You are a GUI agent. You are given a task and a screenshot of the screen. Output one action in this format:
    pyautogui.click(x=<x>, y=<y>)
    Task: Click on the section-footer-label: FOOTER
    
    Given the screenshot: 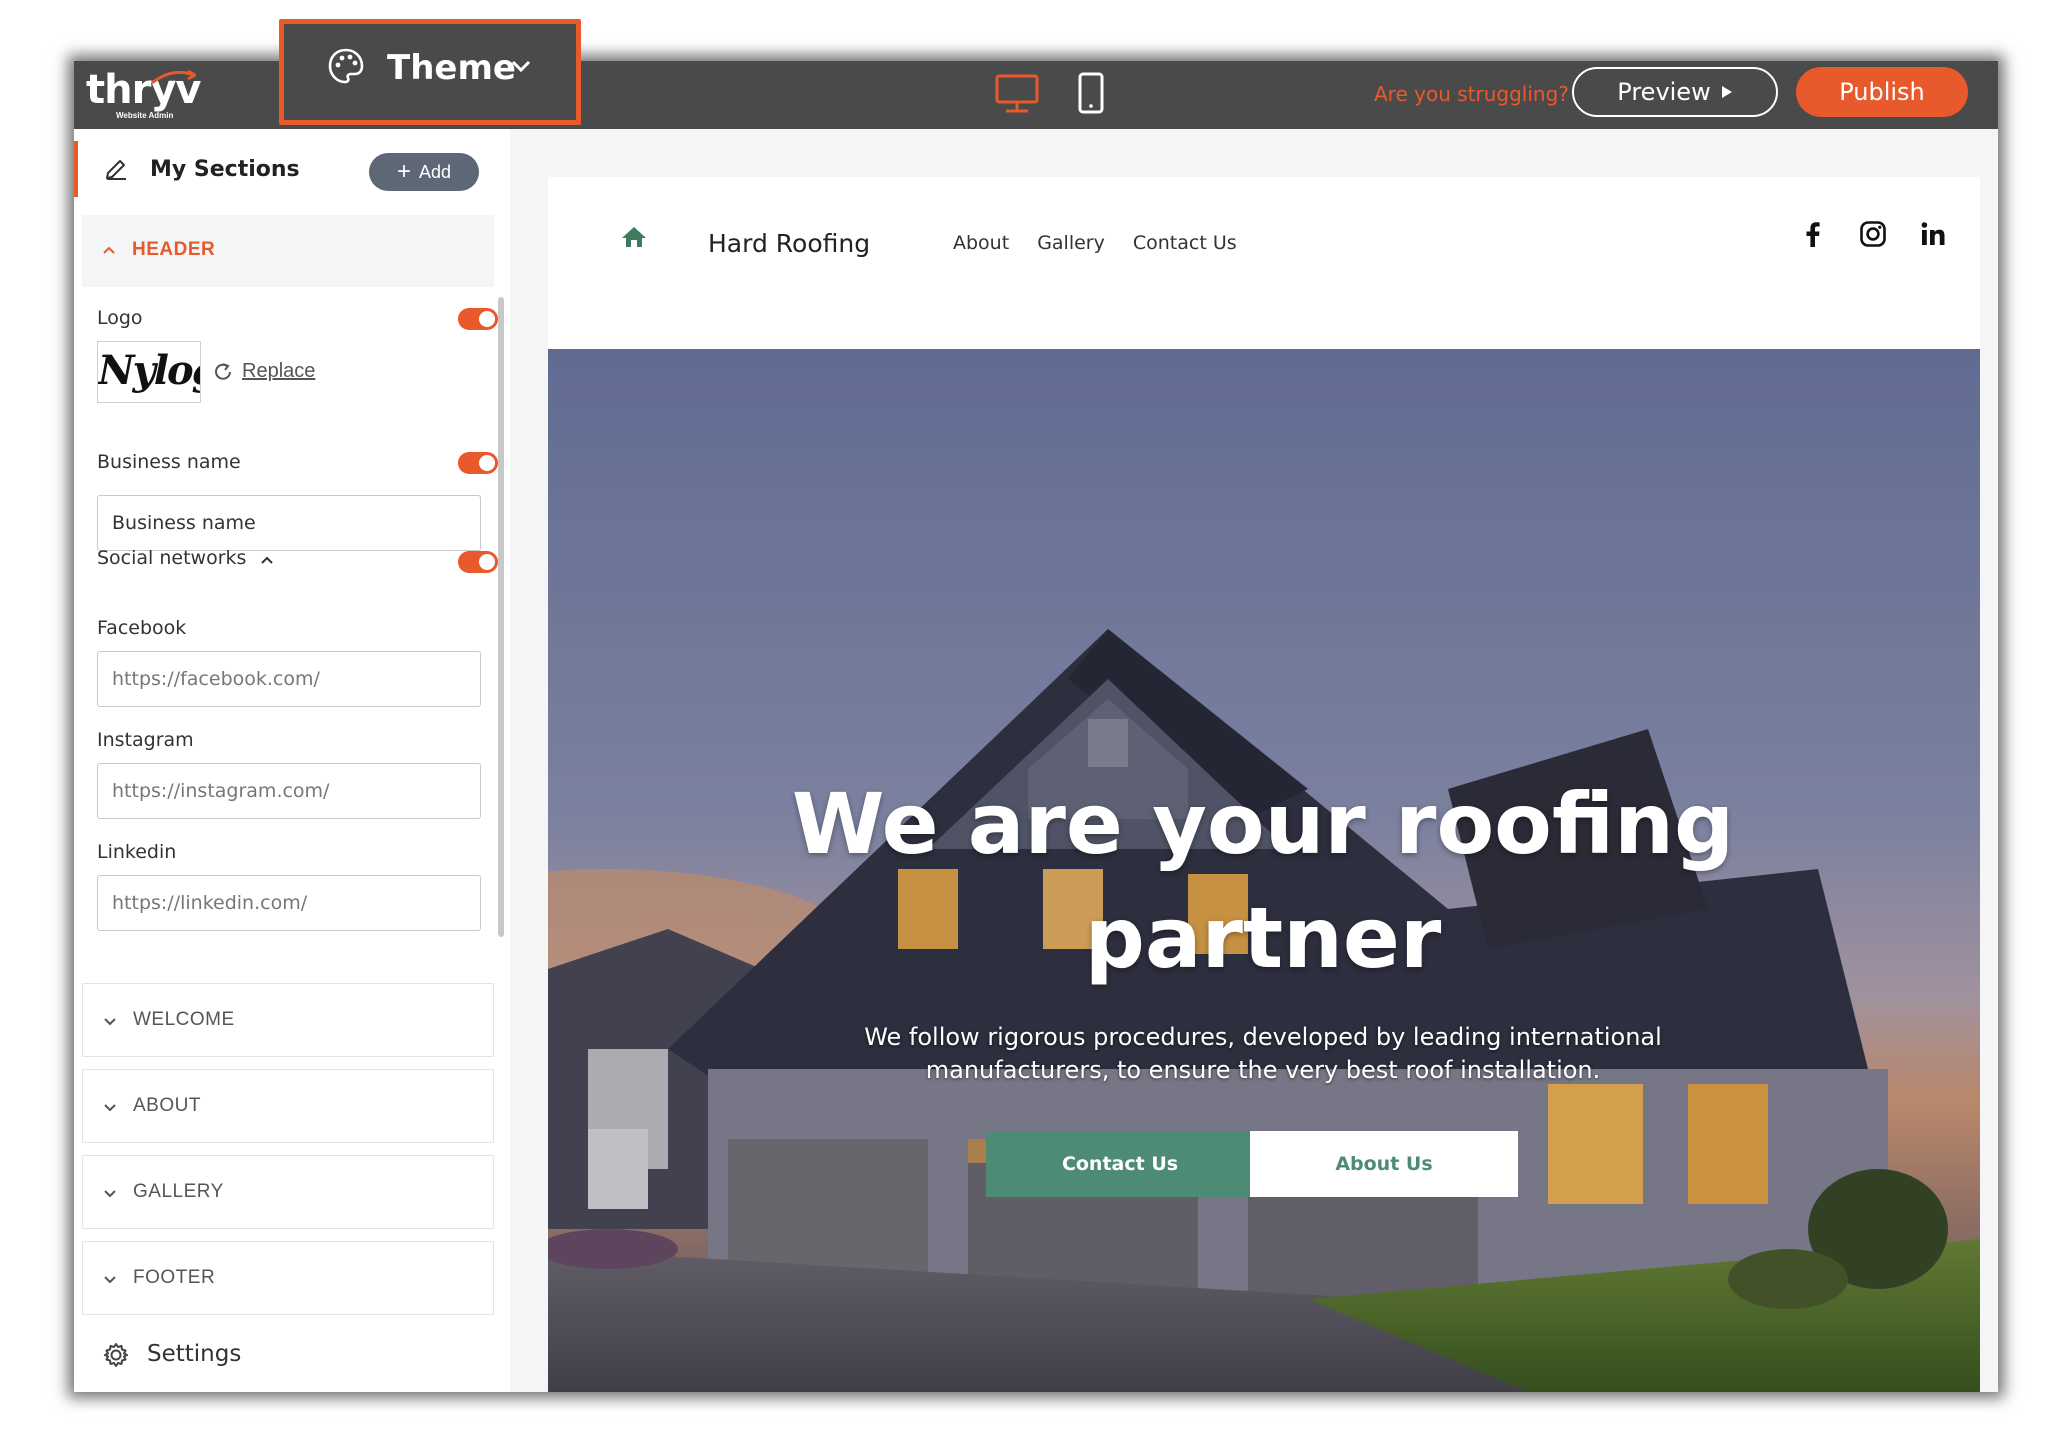 What is the action you would take?
    pyautogui.click(x=174, y=1277)
    